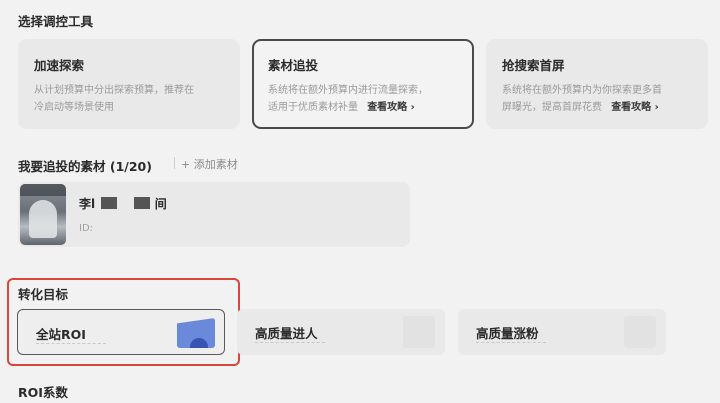  I want to click on tool-card-desc: 系统将在额外预算内进行流量探索， 适用于优质素材补量 查看攻略 ›, so click(363, 99).